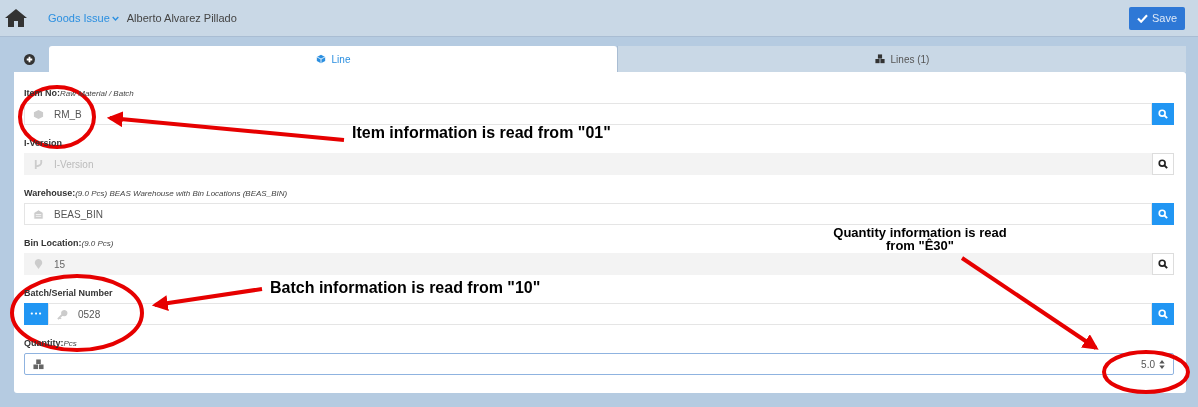 The width and height of the screenshot is (1198, 407). I want to click on tab: Line, so click(333, 59).